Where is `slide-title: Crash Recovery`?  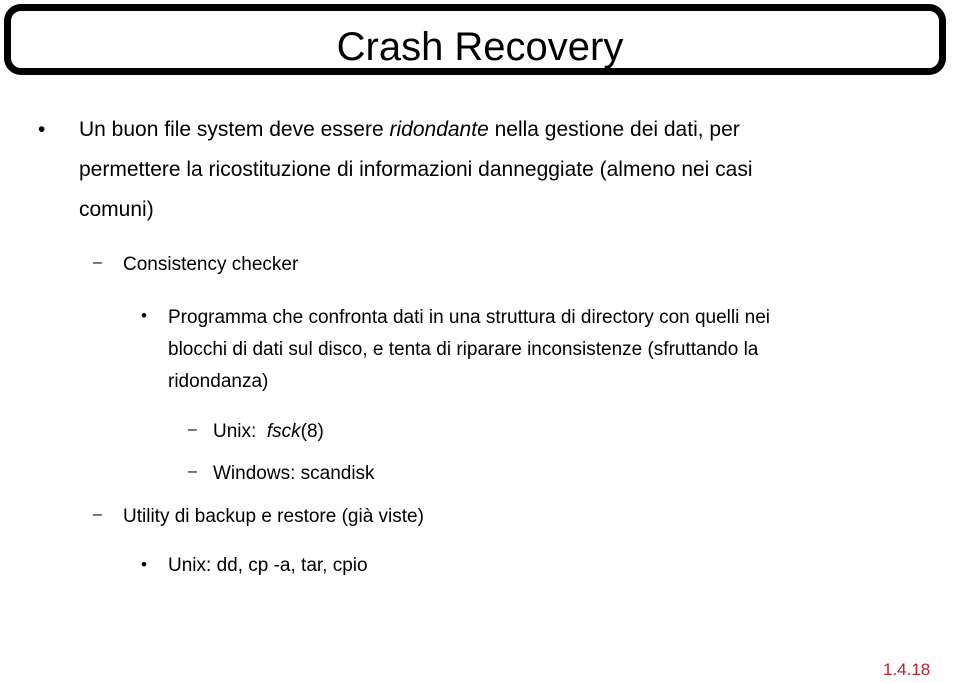 slide-title: Crash Recovery is located at coordinates (480, 47).